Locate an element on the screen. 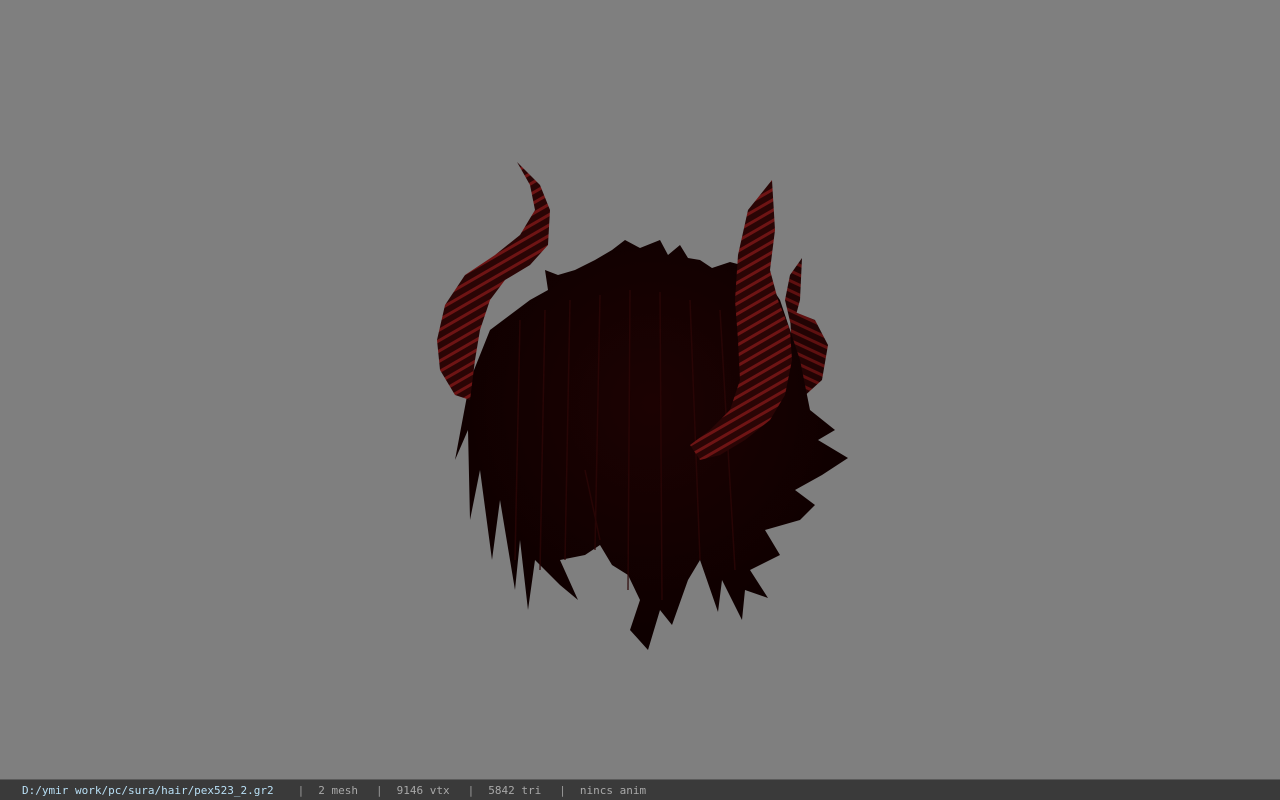 The image size is (1280, 800). vertex-count: 9146 vtx is located at coordinates (423, 790).